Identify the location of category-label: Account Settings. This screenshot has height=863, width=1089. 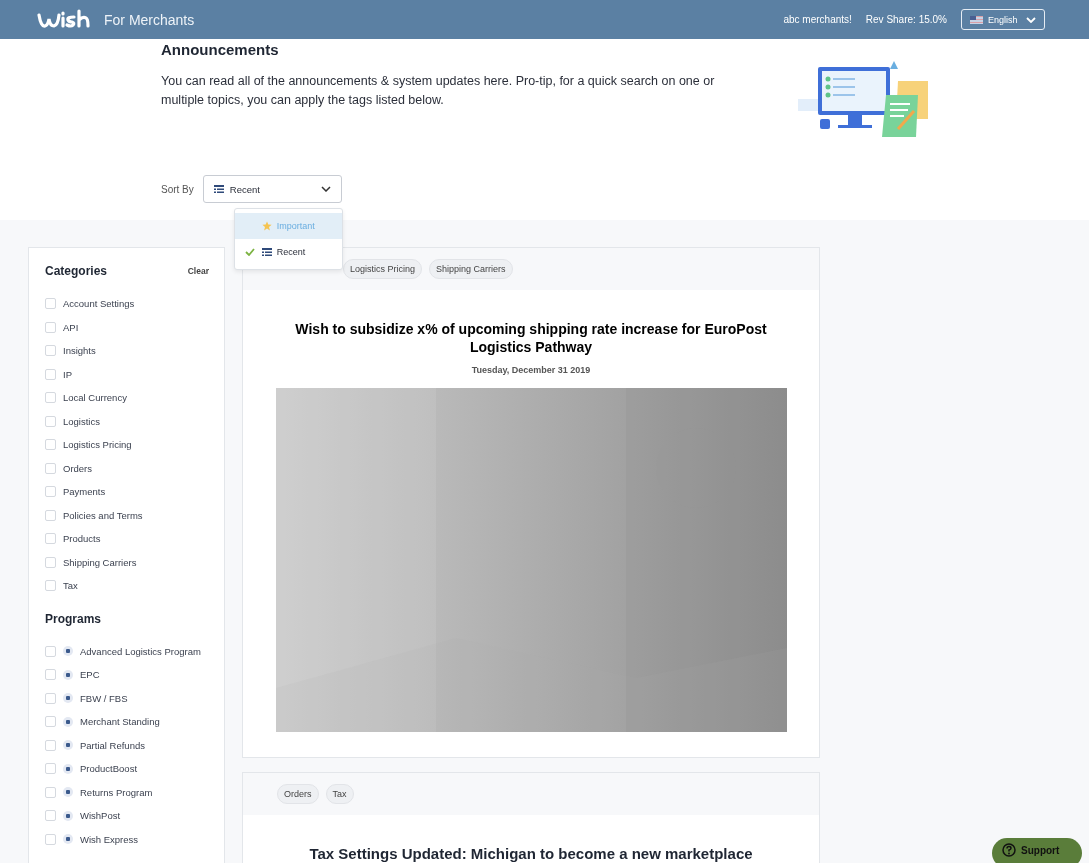
(99, 304).